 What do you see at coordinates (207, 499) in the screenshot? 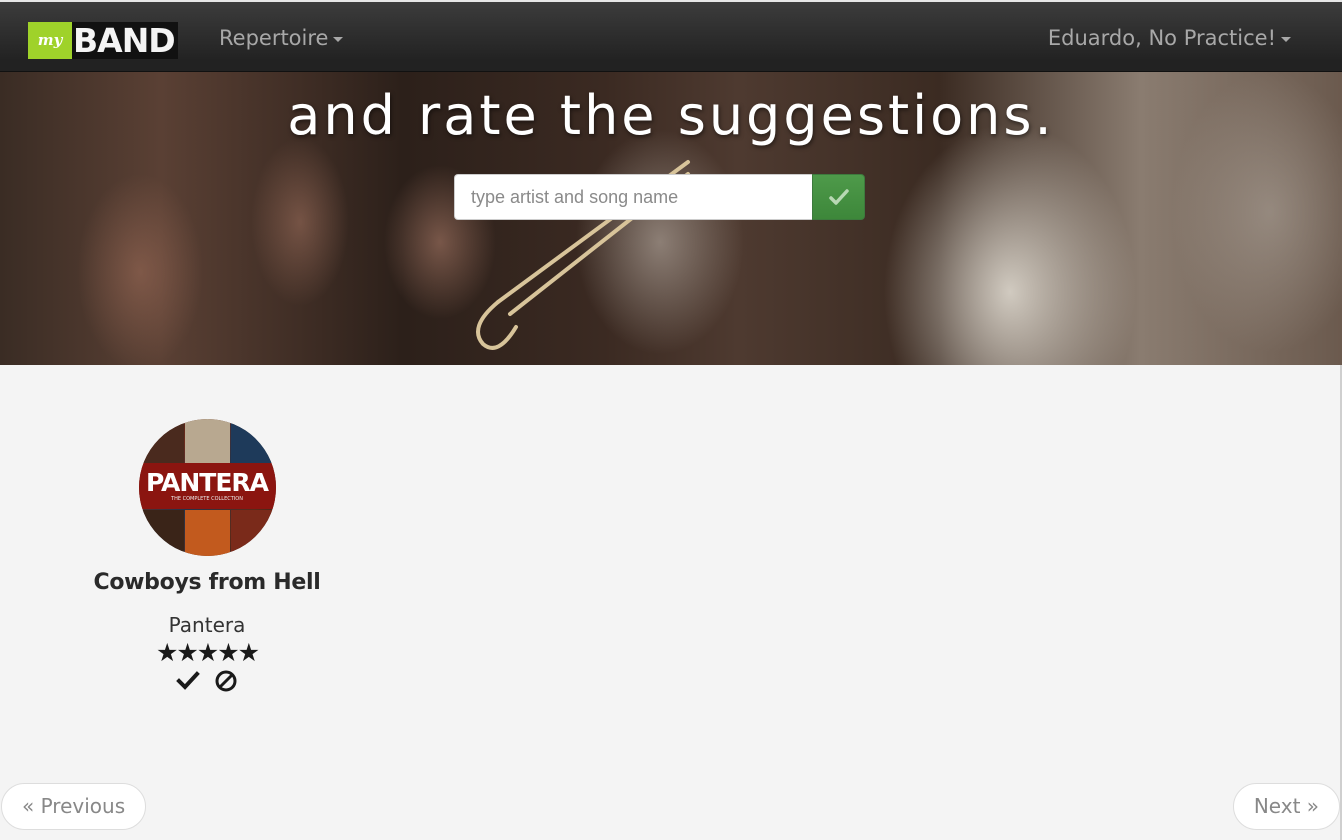
I see `album-art-subtitle: THE COMPLETE COLLECTION` at bounding box center [207, 499].